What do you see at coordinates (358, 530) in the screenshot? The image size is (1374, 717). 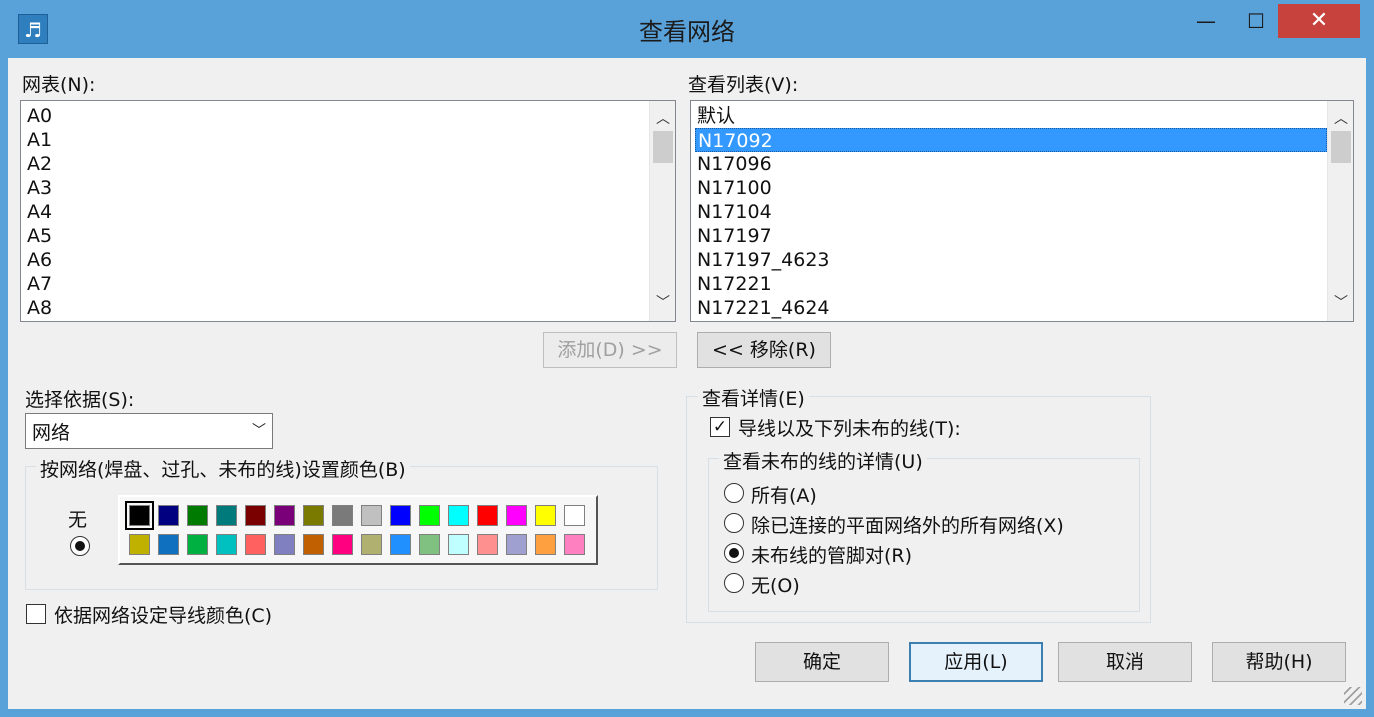 I see `color-palette` at bounding box center [358, 530].